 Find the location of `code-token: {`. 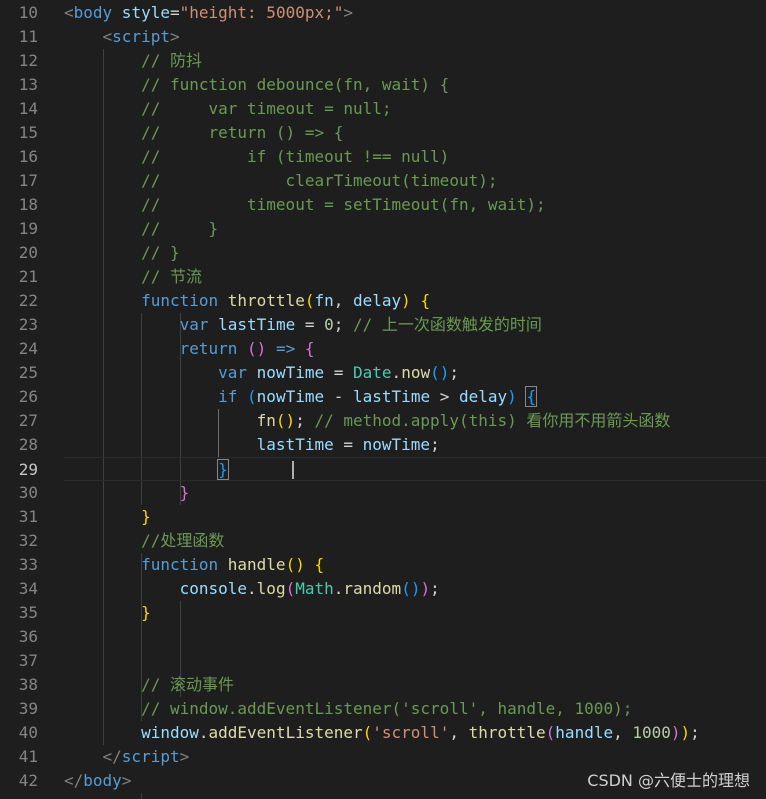

code-token: { is located at coordinates (309, 348).